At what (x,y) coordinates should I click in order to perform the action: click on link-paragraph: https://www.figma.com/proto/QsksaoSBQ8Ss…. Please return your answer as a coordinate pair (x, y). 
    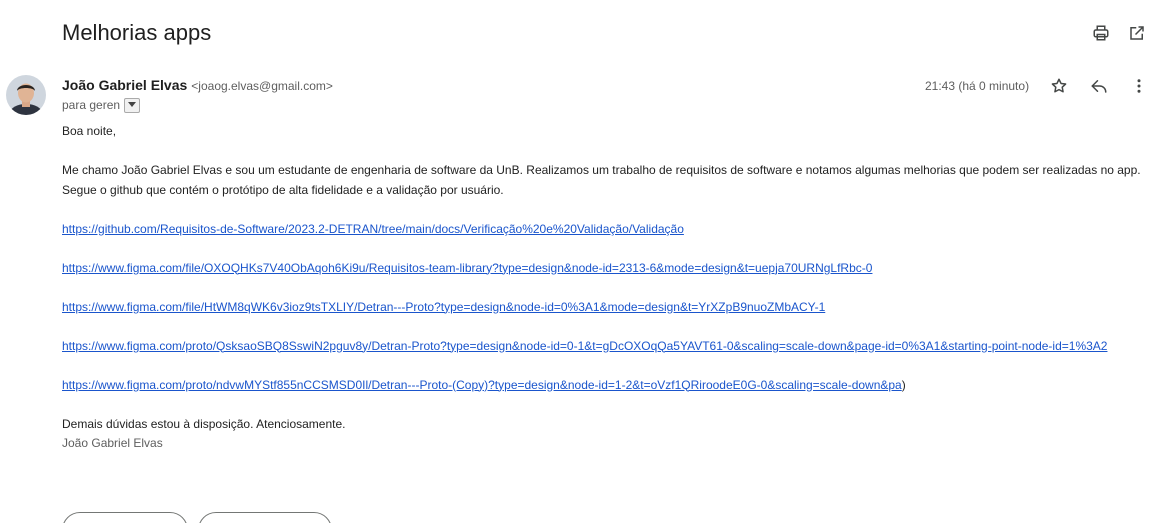
    Looking at the image, I should click on (602, 347).